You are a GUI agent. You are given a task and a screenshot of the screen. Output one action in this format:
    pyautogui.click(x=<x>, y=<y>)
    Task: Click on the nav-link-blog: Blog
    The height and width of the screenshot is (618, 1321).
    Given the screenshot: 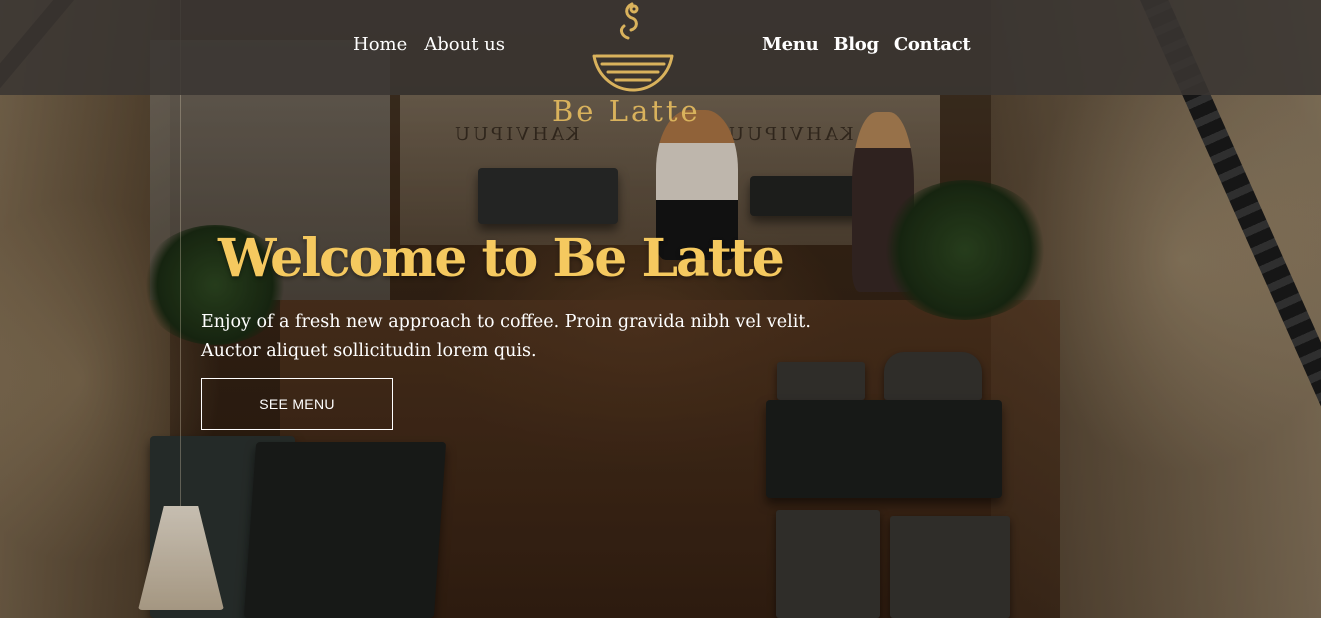 What is the action you would take?
    pyautogui.click(x=856, y=44)
    